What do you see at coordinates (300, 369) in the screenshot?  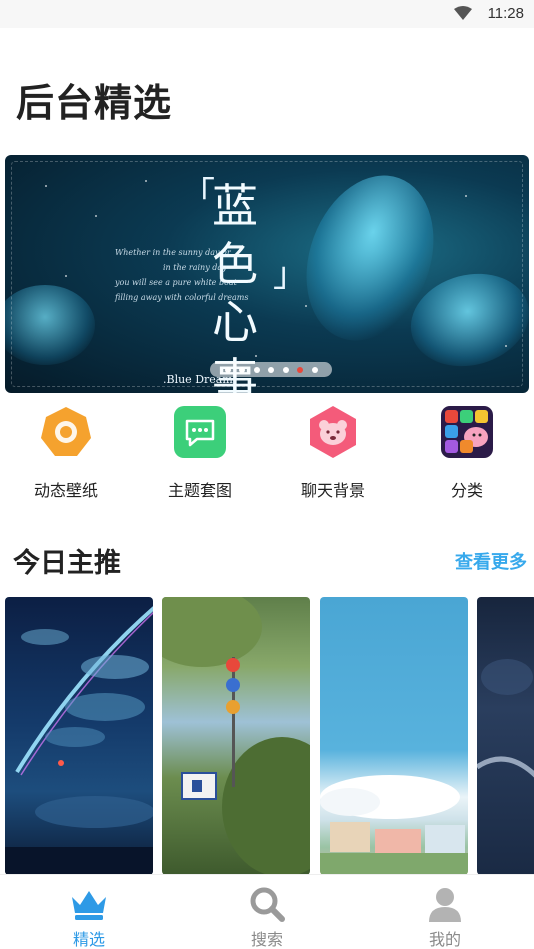 I see `carousel-dot-active` at bounding box center [300, 369].